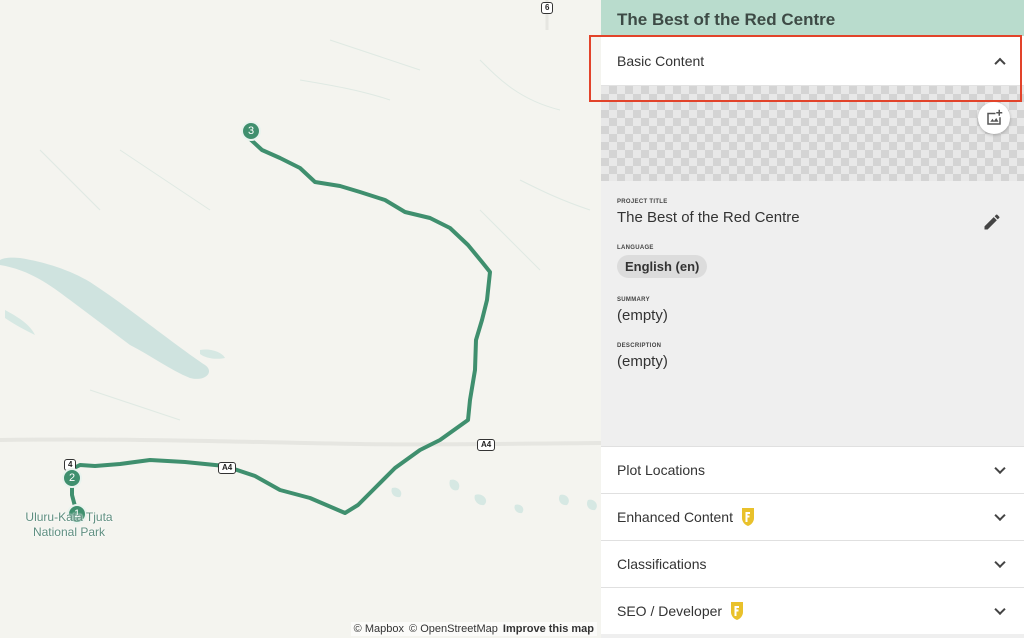 Image resolution: width=1024 pixels, height=638 pixels. What do you see at coordinates (661, 60) in the screenshot?
I see `basic-content-label: Basic Content` at bounding box center [661, 60].